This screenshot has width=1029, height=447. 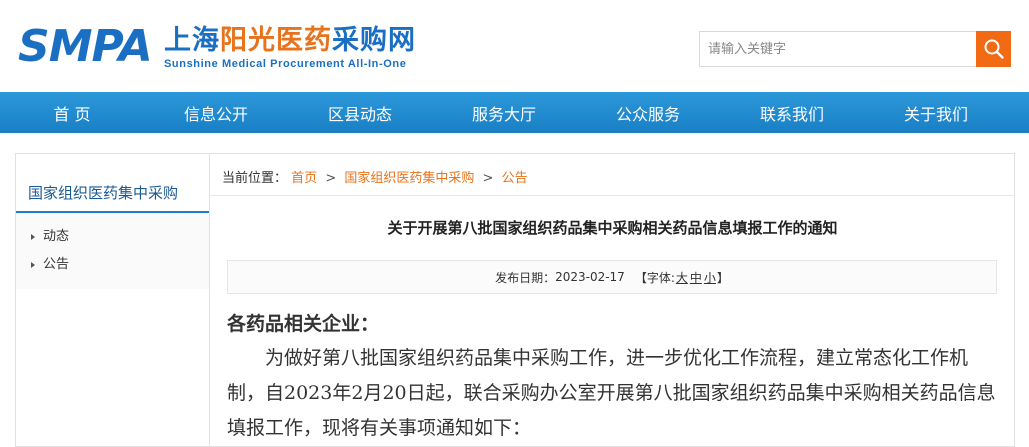 I want to click on search-input, so click(x=837, y=49).